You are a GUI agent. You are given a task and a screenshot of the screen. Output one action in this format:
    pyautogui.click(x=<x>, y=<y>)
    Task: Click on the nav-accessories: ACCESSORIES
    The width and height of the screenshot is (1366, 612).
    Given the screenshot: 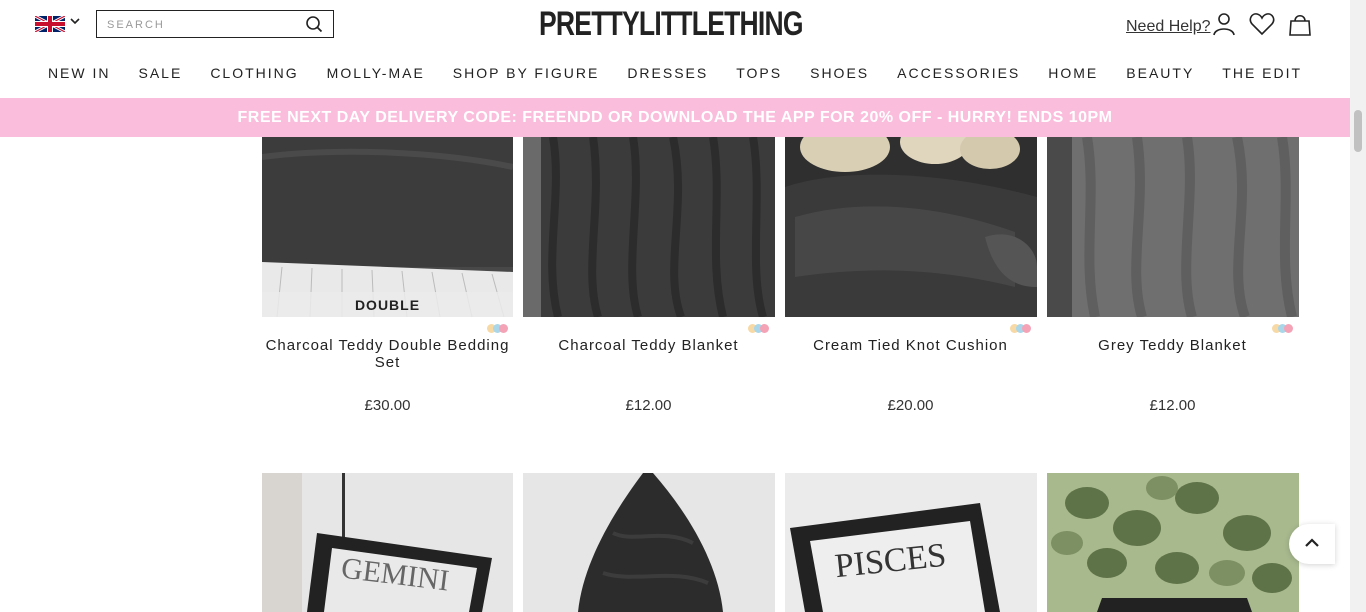 What is the action you would take?
    pyautogui.click(x=958, y=73)
    